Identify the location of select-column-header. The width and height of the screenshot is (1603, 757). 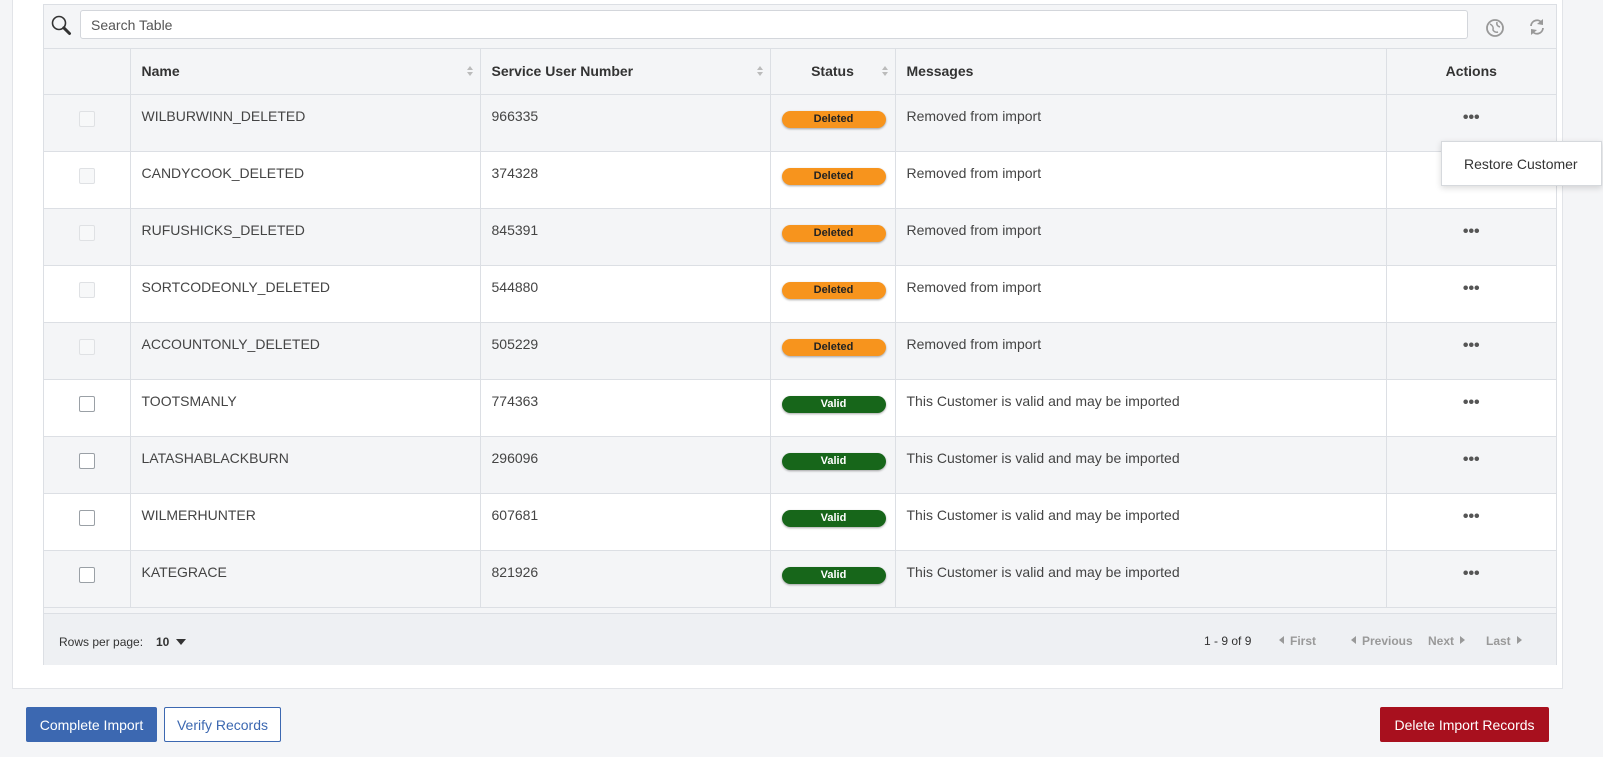
(87, 72).